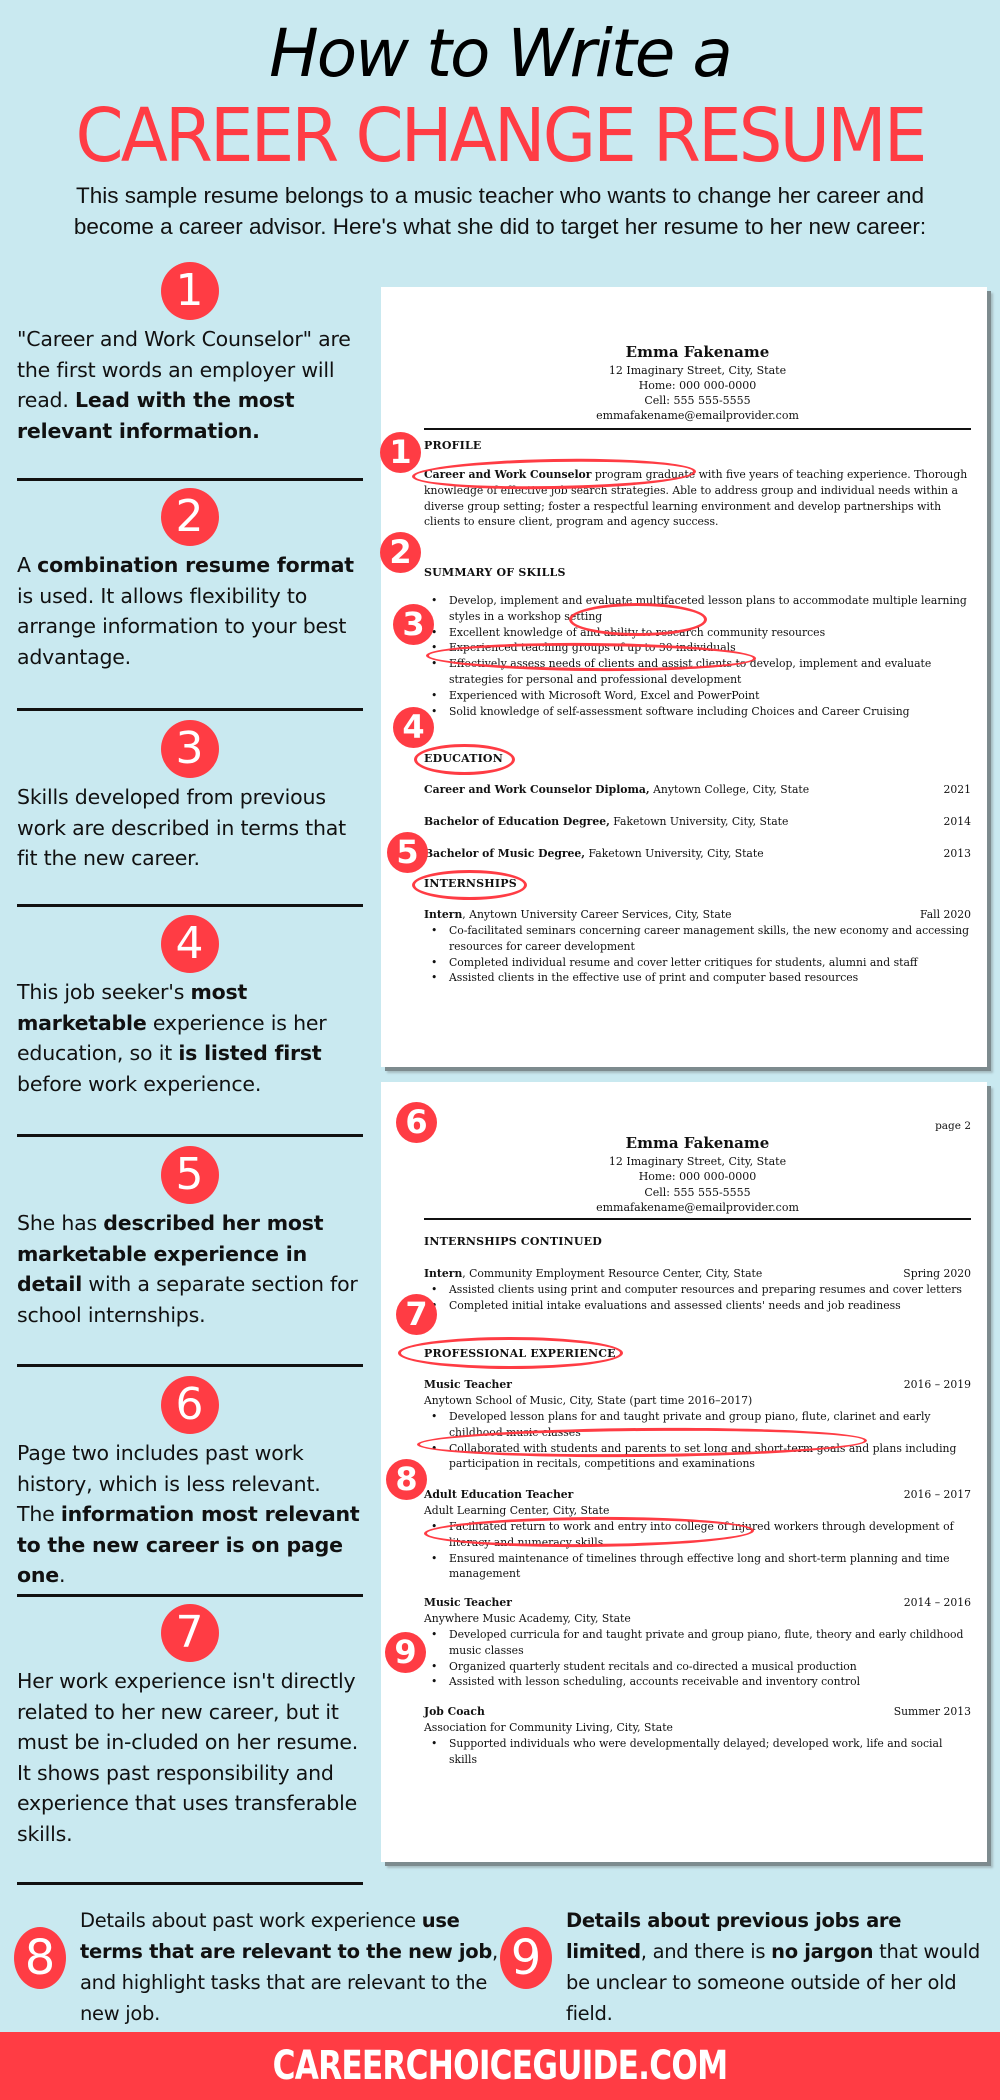  What do you see at coordinates (957, 789) in the screenshot?
I see `year: 2021` at bounding box center [957, 789].